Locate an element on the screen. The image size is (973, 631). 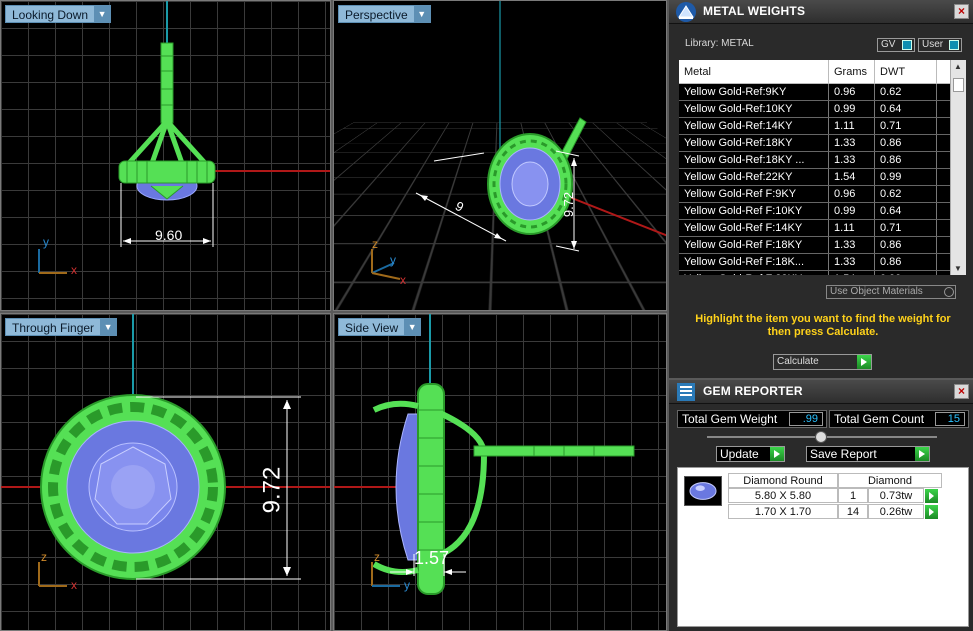
table-row: Yellow Gold-Ref F:14KY 1.11 0.71 is located at coordinates (822, 228).